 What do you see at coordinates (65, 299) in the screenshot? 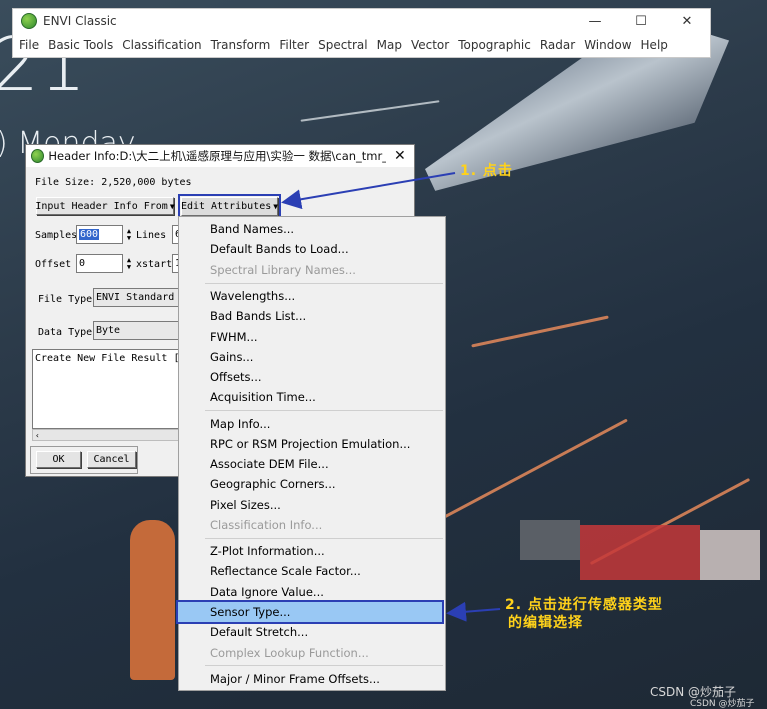
I see `file-type-label: File Type` at bounding box center [65, 299].